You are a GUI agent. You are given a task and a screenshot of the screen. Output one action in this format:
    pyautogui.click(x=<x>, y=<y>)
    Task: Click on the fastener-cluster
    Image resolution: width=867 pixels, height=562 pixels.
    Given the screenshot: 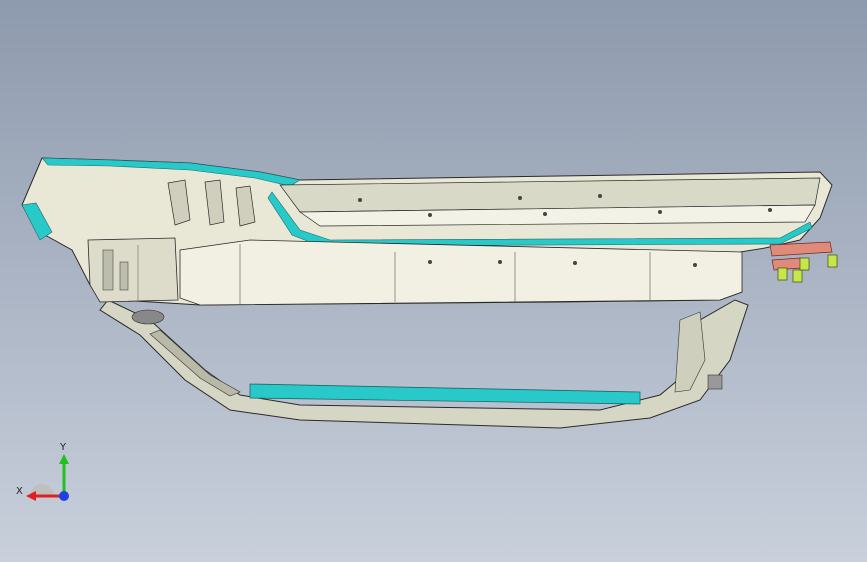 What is the action you would take?
    pyautogui.click(x=803, y=262)
    